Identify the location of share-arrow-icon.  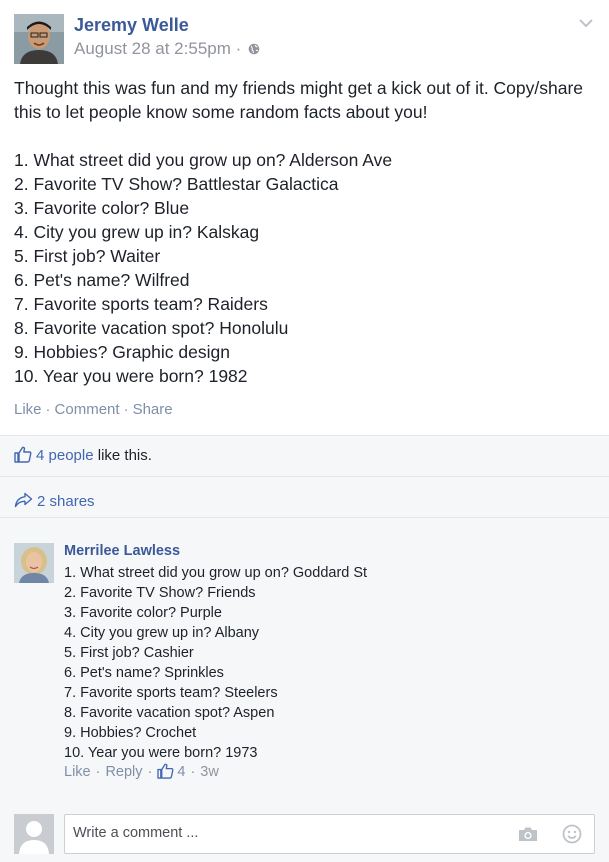
(23, 502).